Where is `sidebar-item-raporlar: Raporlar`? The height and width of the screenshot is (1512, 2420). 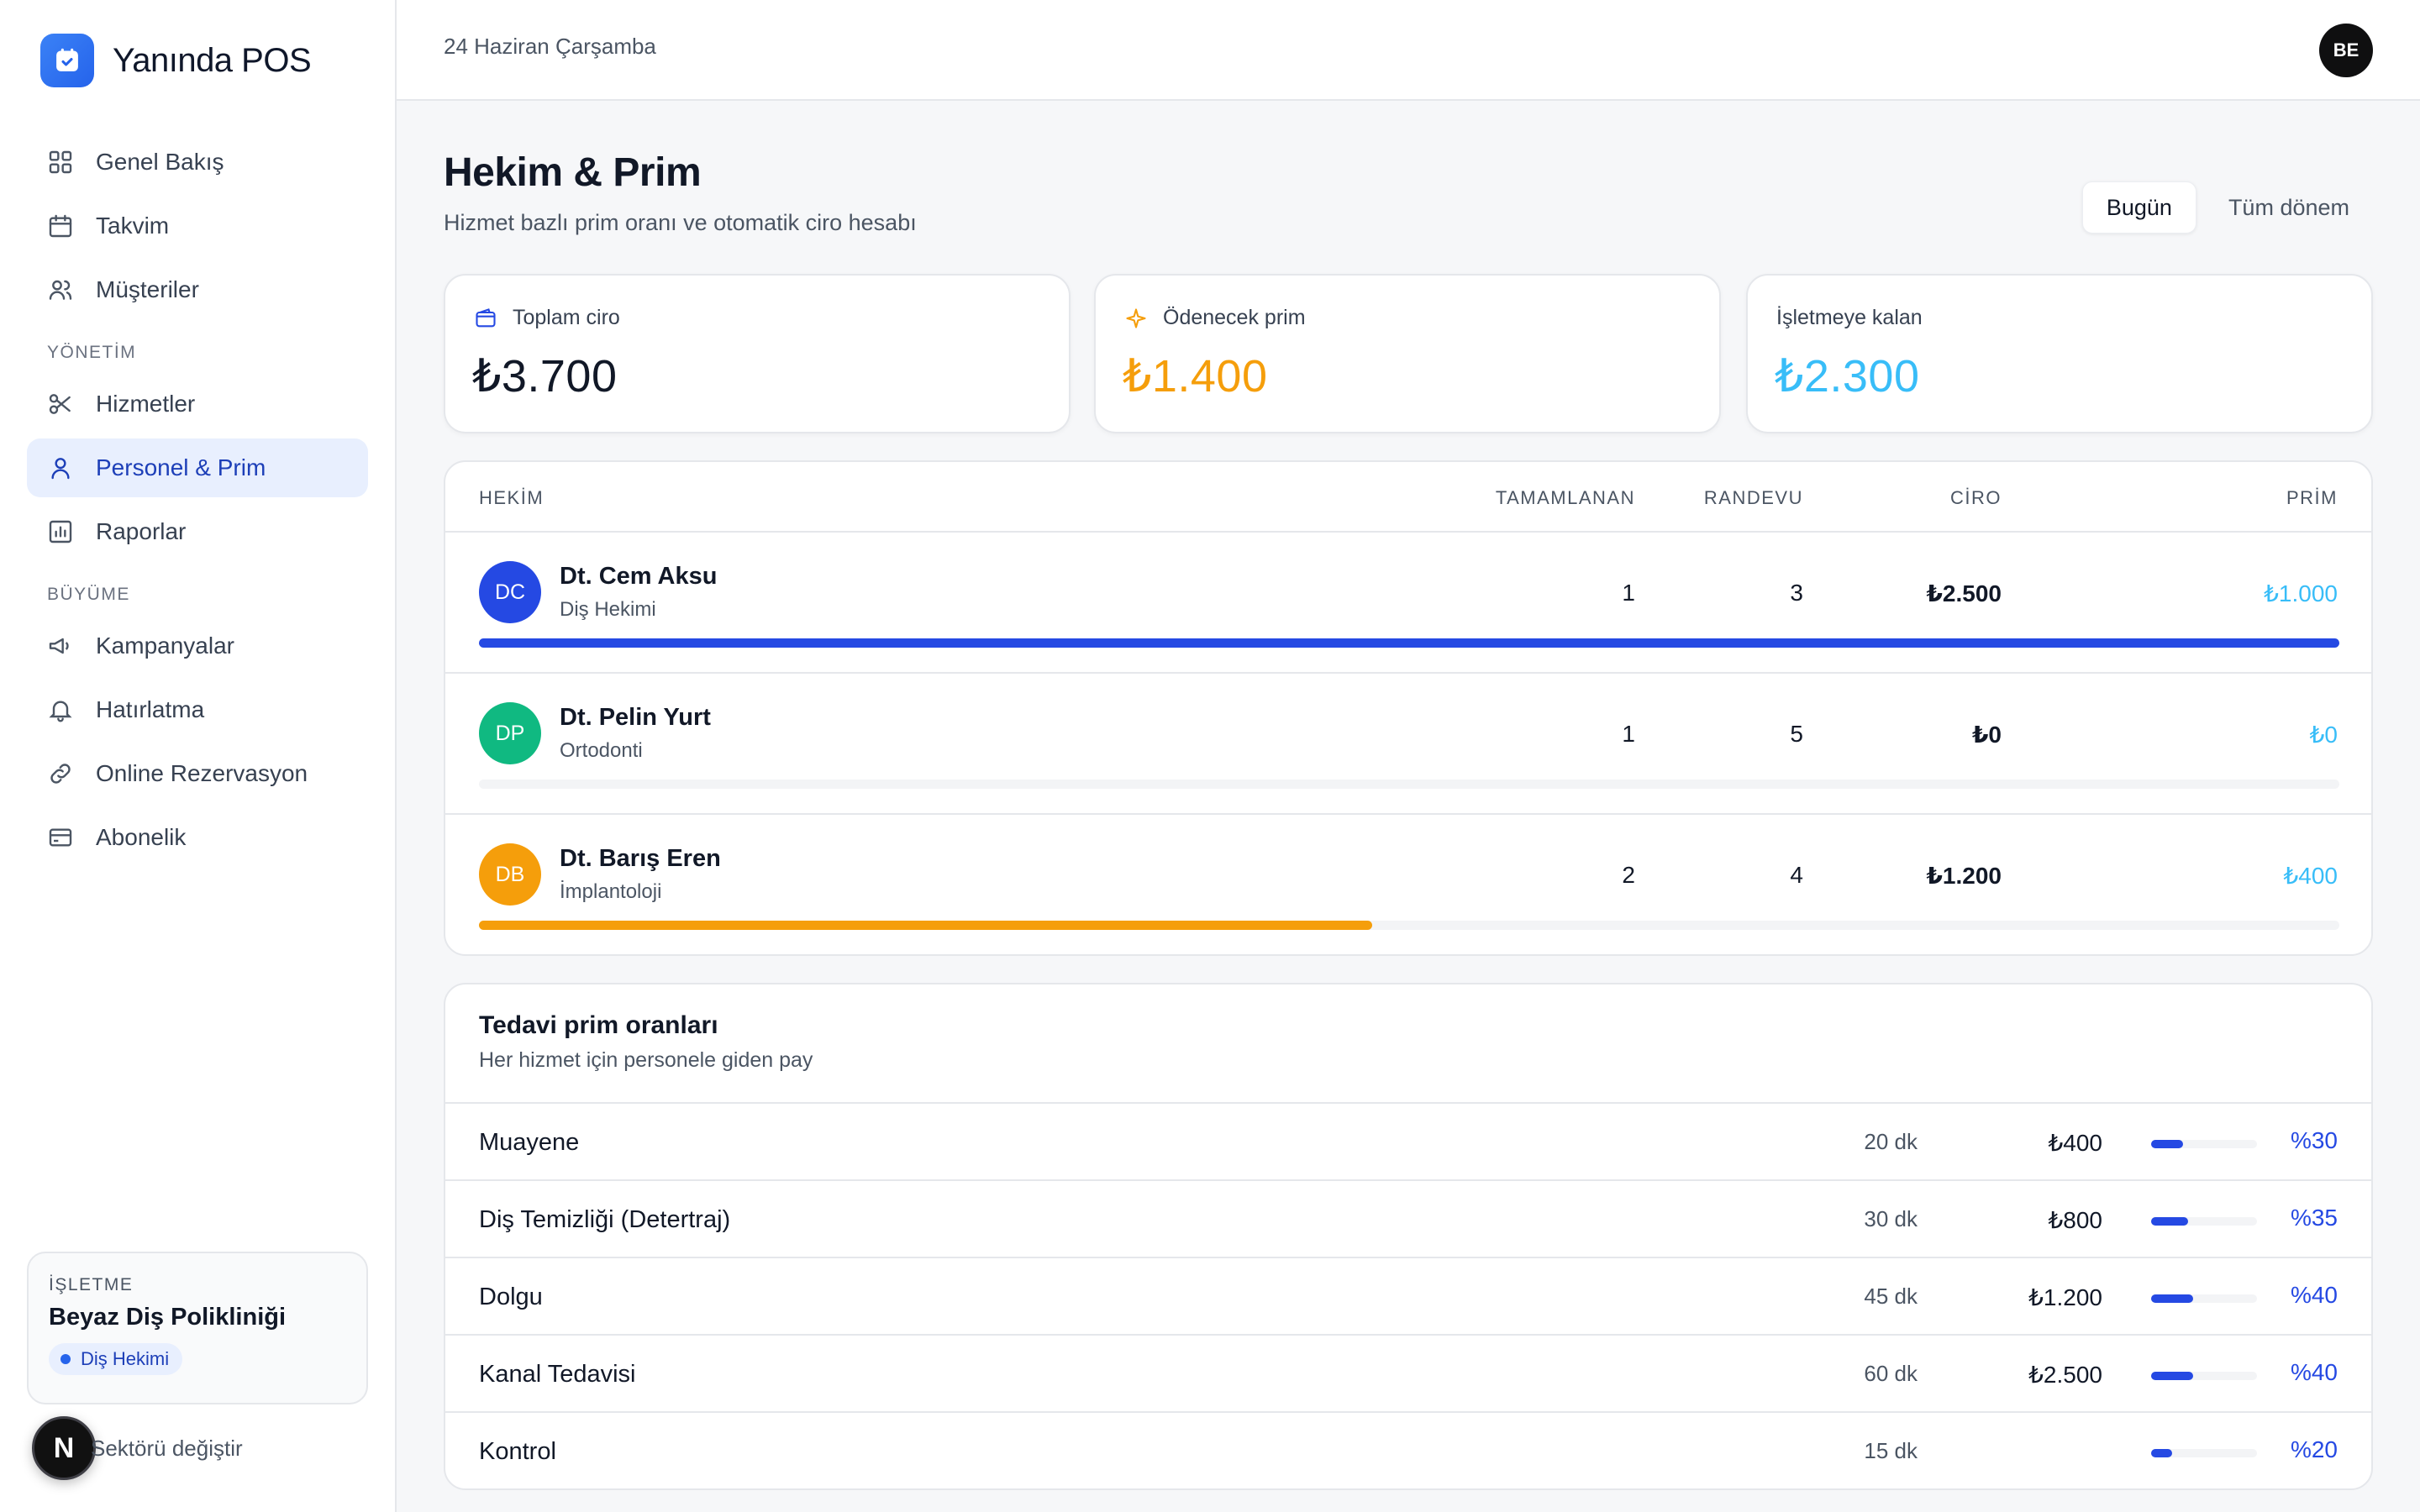 sidebar-item-raporlar: Raporlar is located at coordinates (197, 531).